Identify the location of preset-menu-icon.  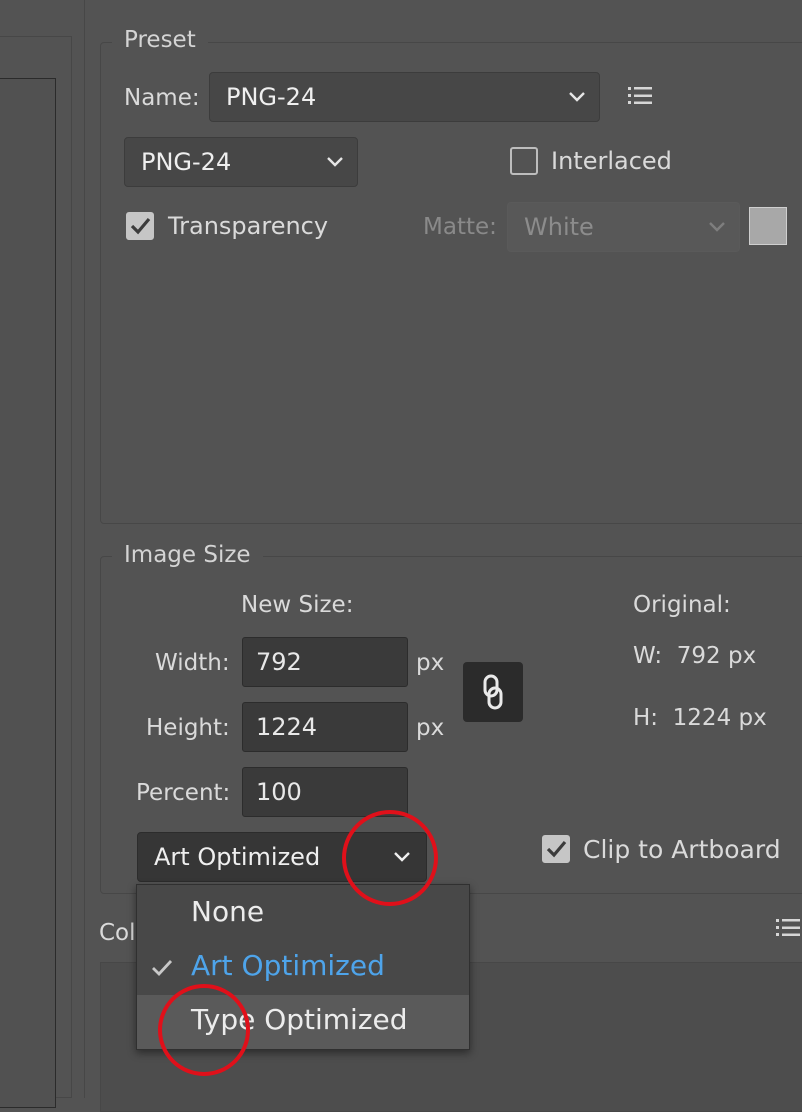
(641, 96).